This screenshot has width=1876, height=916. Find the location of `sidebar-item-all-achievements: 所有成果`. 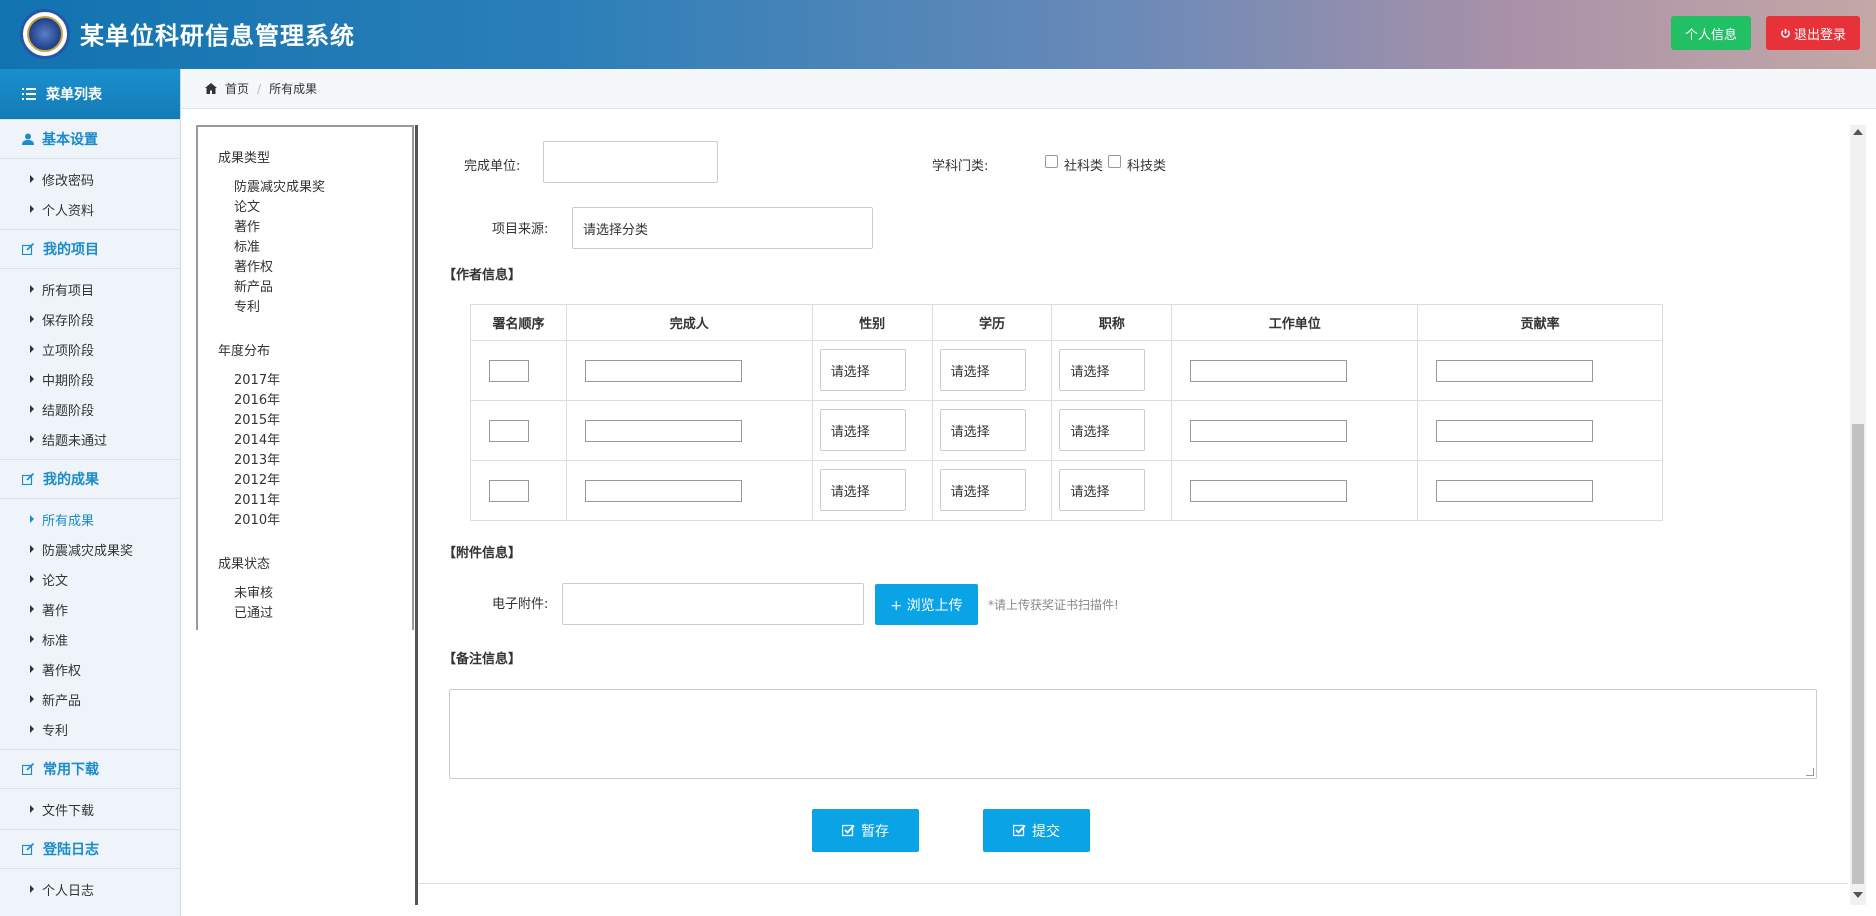

sidebar-item-all-achievements: 所有成果 is located at coordinates (90, 519).